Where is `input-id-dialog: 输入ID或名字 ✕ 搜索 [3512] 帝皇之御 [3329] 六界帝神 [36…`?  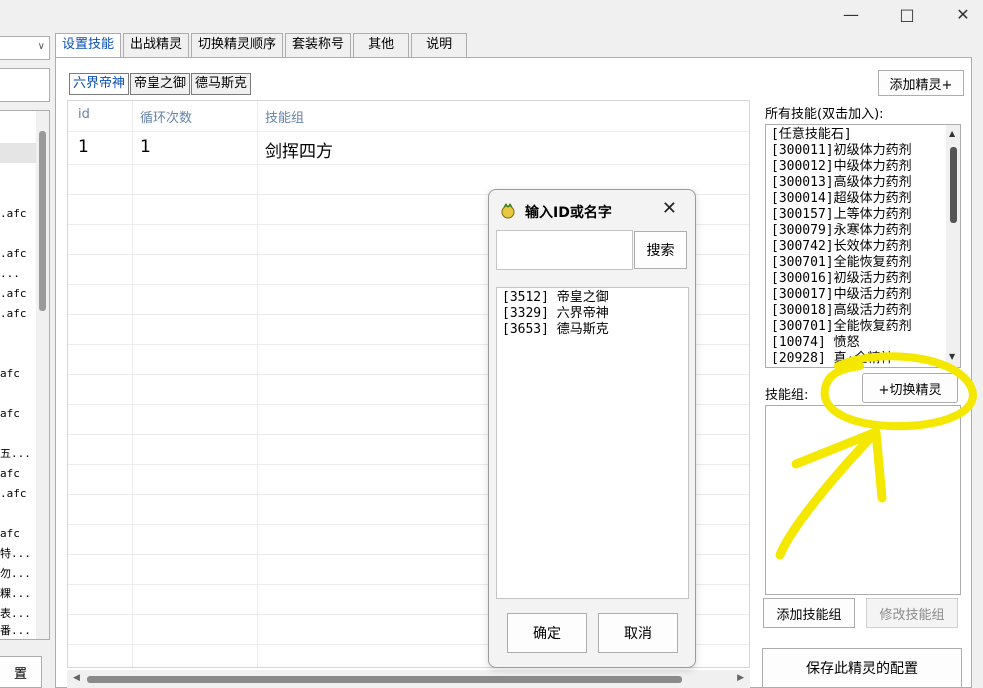
input-id-dialog: 输入ID或名字 ✕ 搜索 [3512] 帝皇之御 [3329] 六界帝神 [36… is located at coordinates (592, 428).